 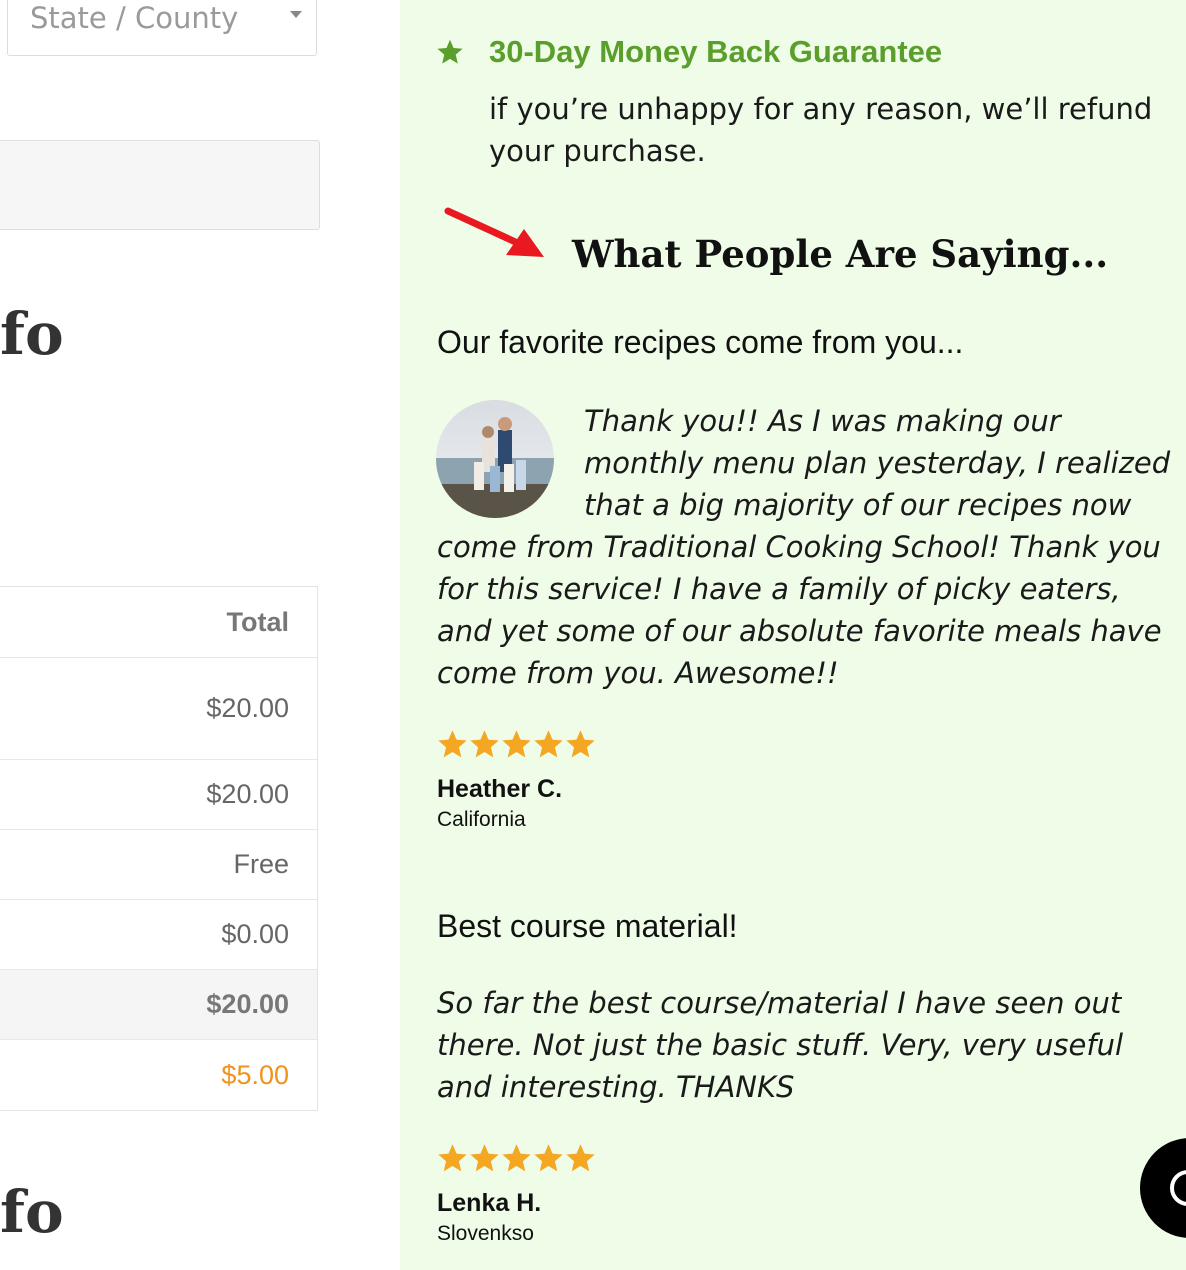 I want to click on table-row-shipping: Free, so click(x=158, y=865).